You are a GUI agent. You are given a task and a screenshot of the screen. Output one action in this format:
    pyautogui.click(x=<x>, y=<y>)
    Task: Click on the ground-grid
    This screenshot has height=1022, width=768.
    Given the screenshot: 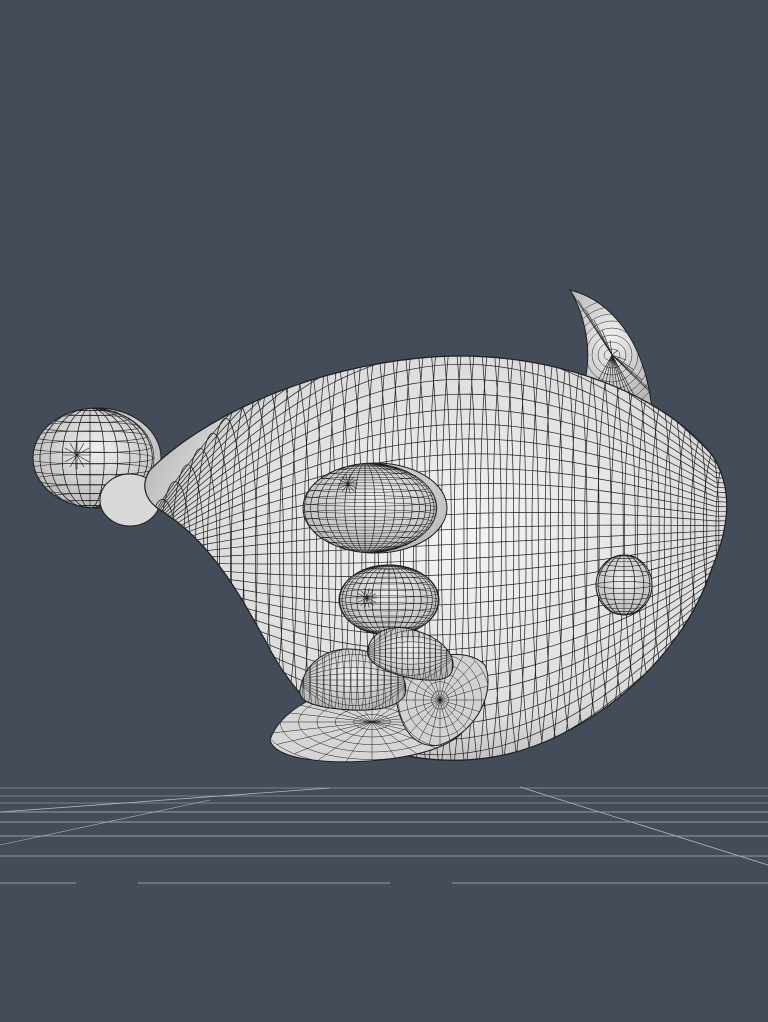 What is the action you would take?
    pyautogui.click(x=384, y=836)
    